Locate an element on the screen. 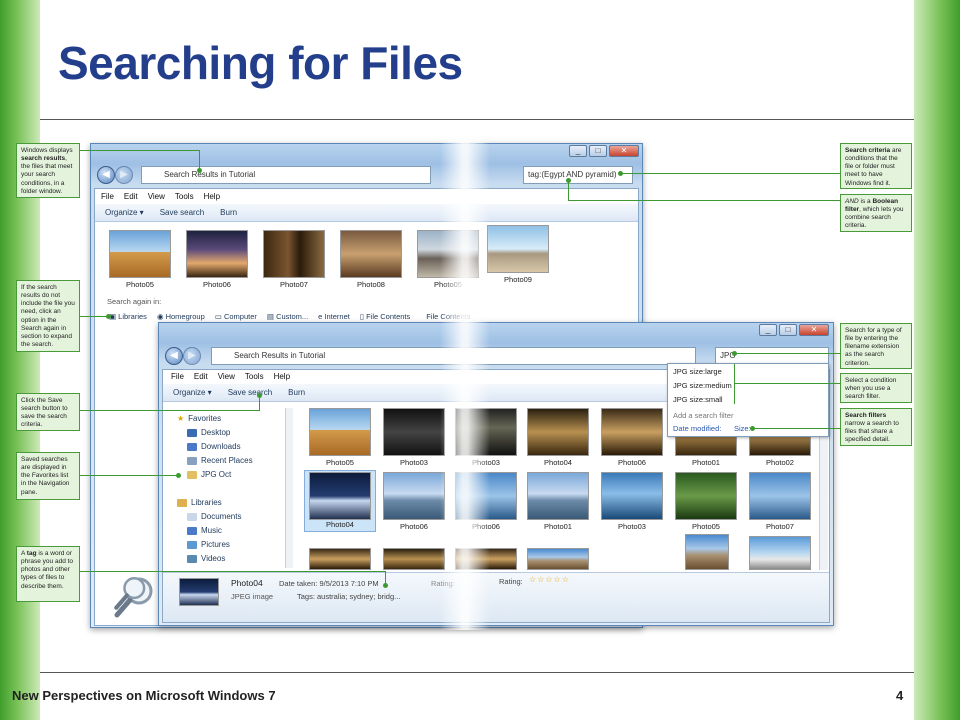 The width and height of the screenshot is (960, 720). search-again-internet: e Internet is located at coordinates (334, 316).